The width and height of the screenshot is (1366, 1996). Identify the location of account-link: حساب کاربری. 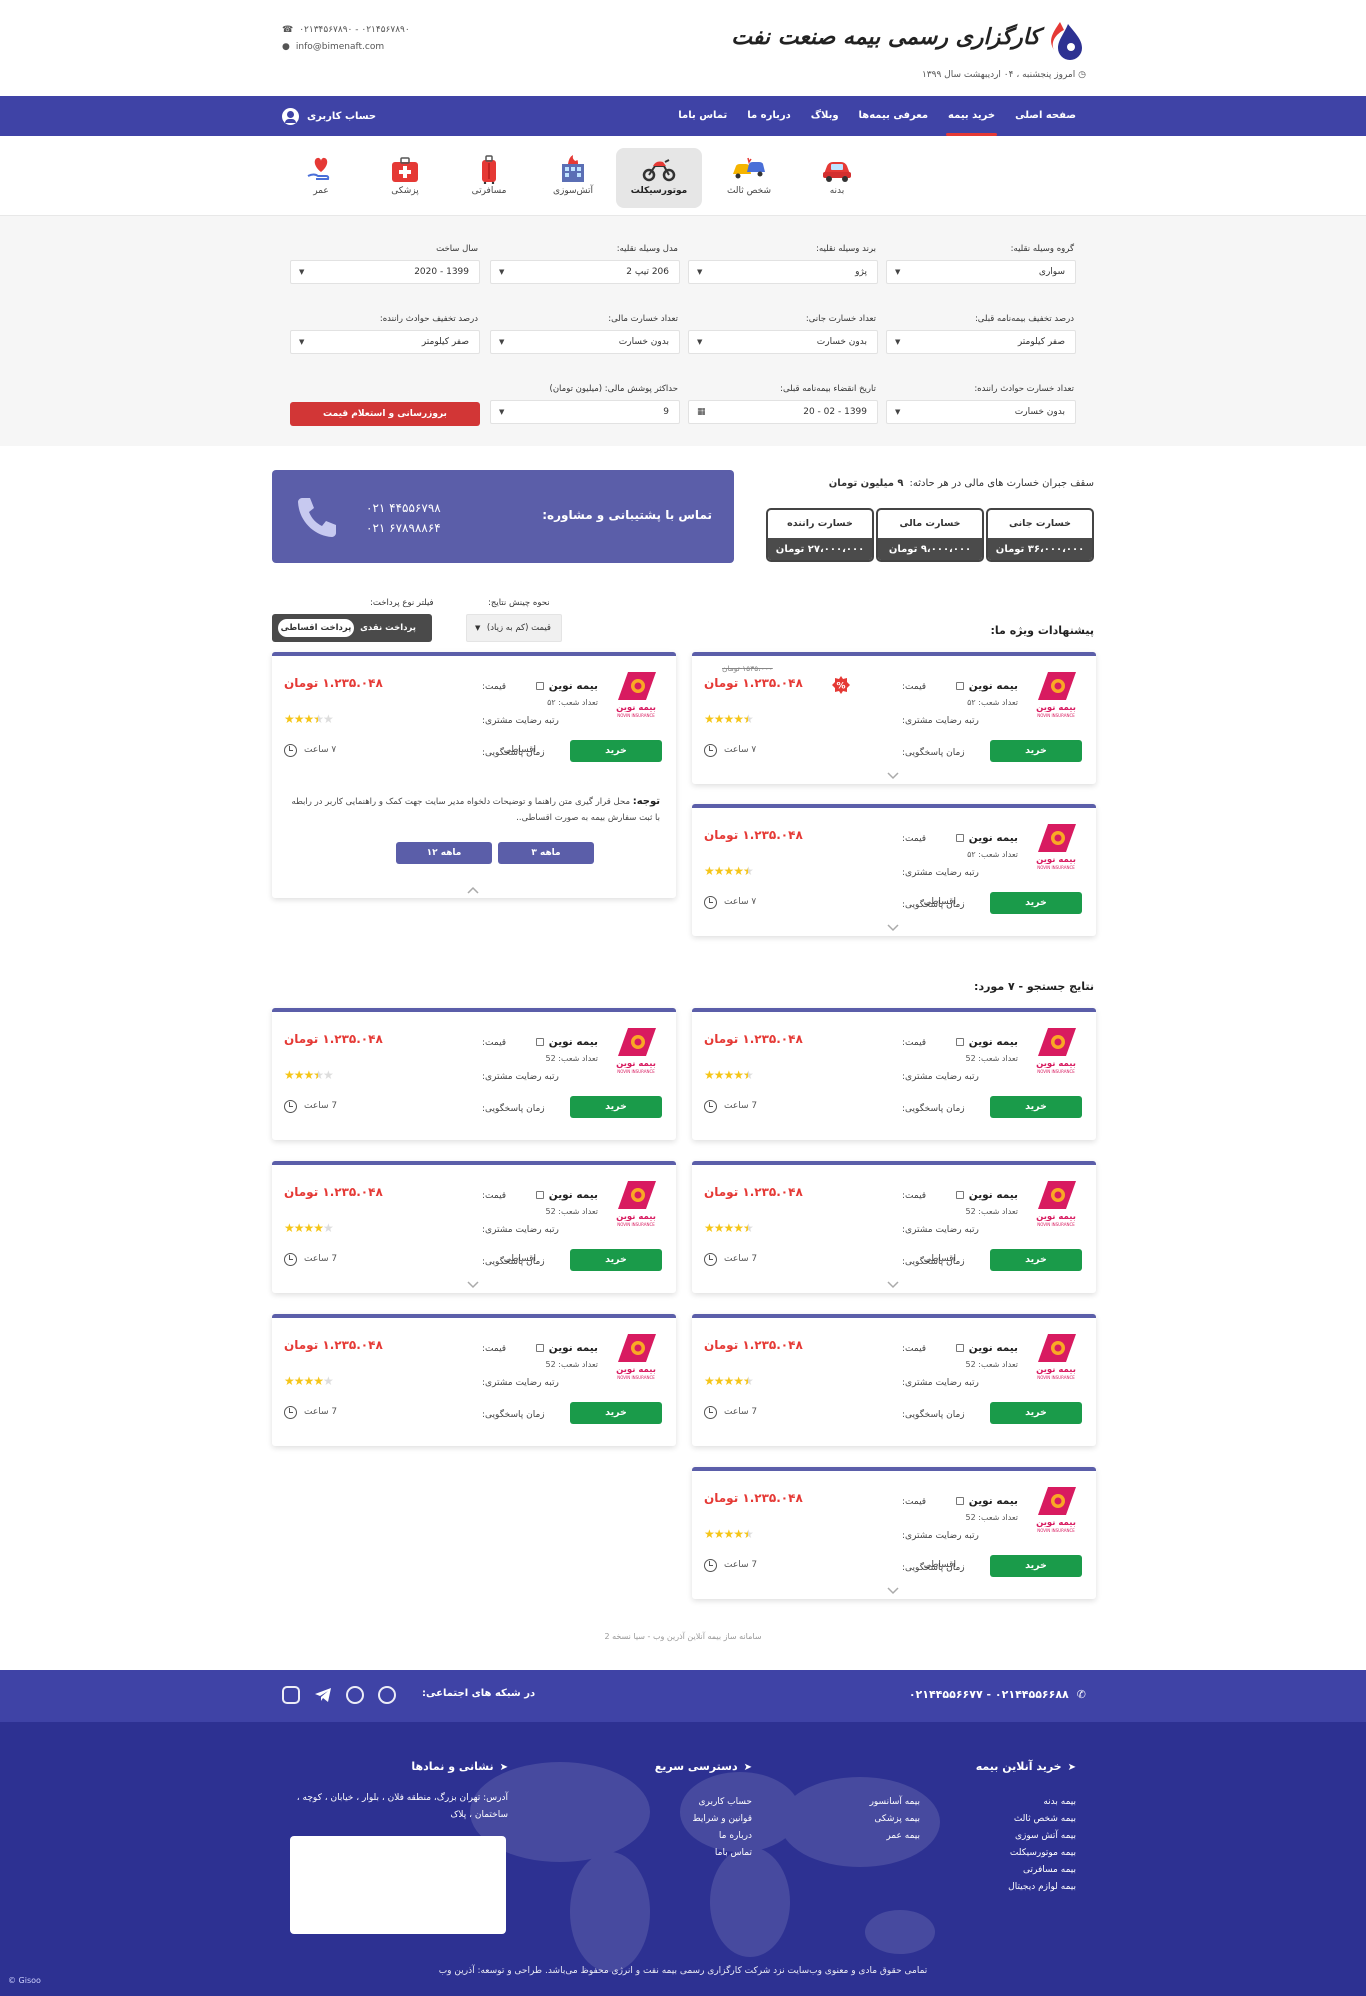
(329, 116).